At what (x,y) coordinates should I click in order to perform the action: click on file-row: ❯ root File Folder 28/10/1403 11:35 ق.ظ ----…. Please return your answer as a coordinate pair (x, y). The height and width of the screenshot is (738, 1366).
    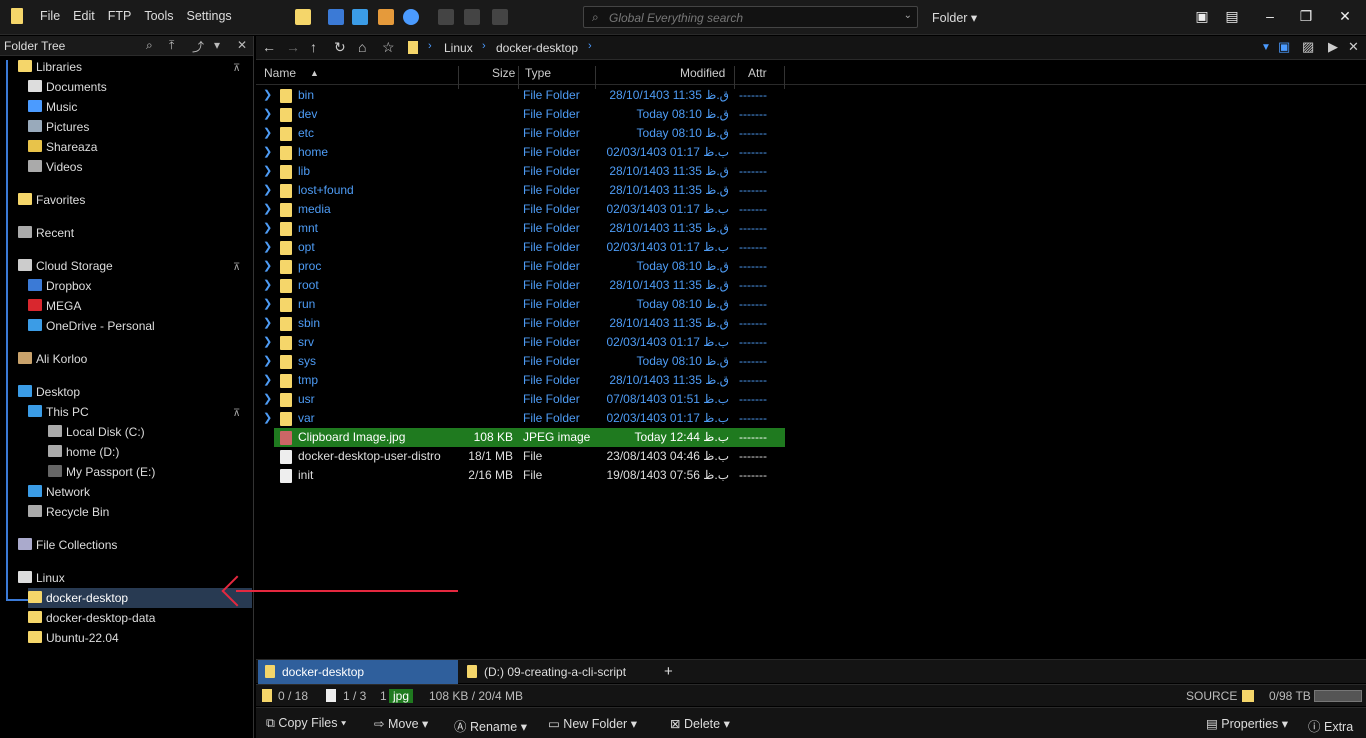
    Looking at the image, I should click on (521, 285).